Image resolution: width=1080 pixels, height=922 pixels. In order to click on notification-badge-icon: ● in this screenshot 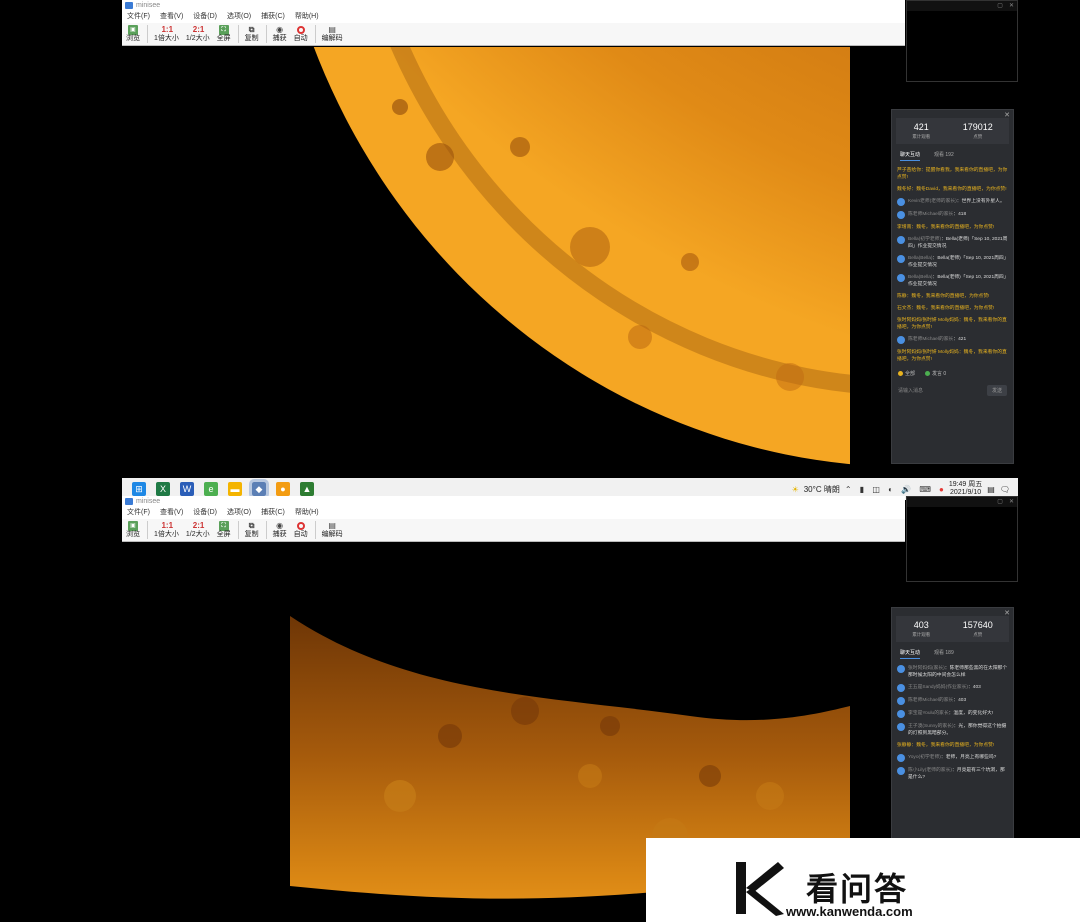, I will do `click(941, 489)`.